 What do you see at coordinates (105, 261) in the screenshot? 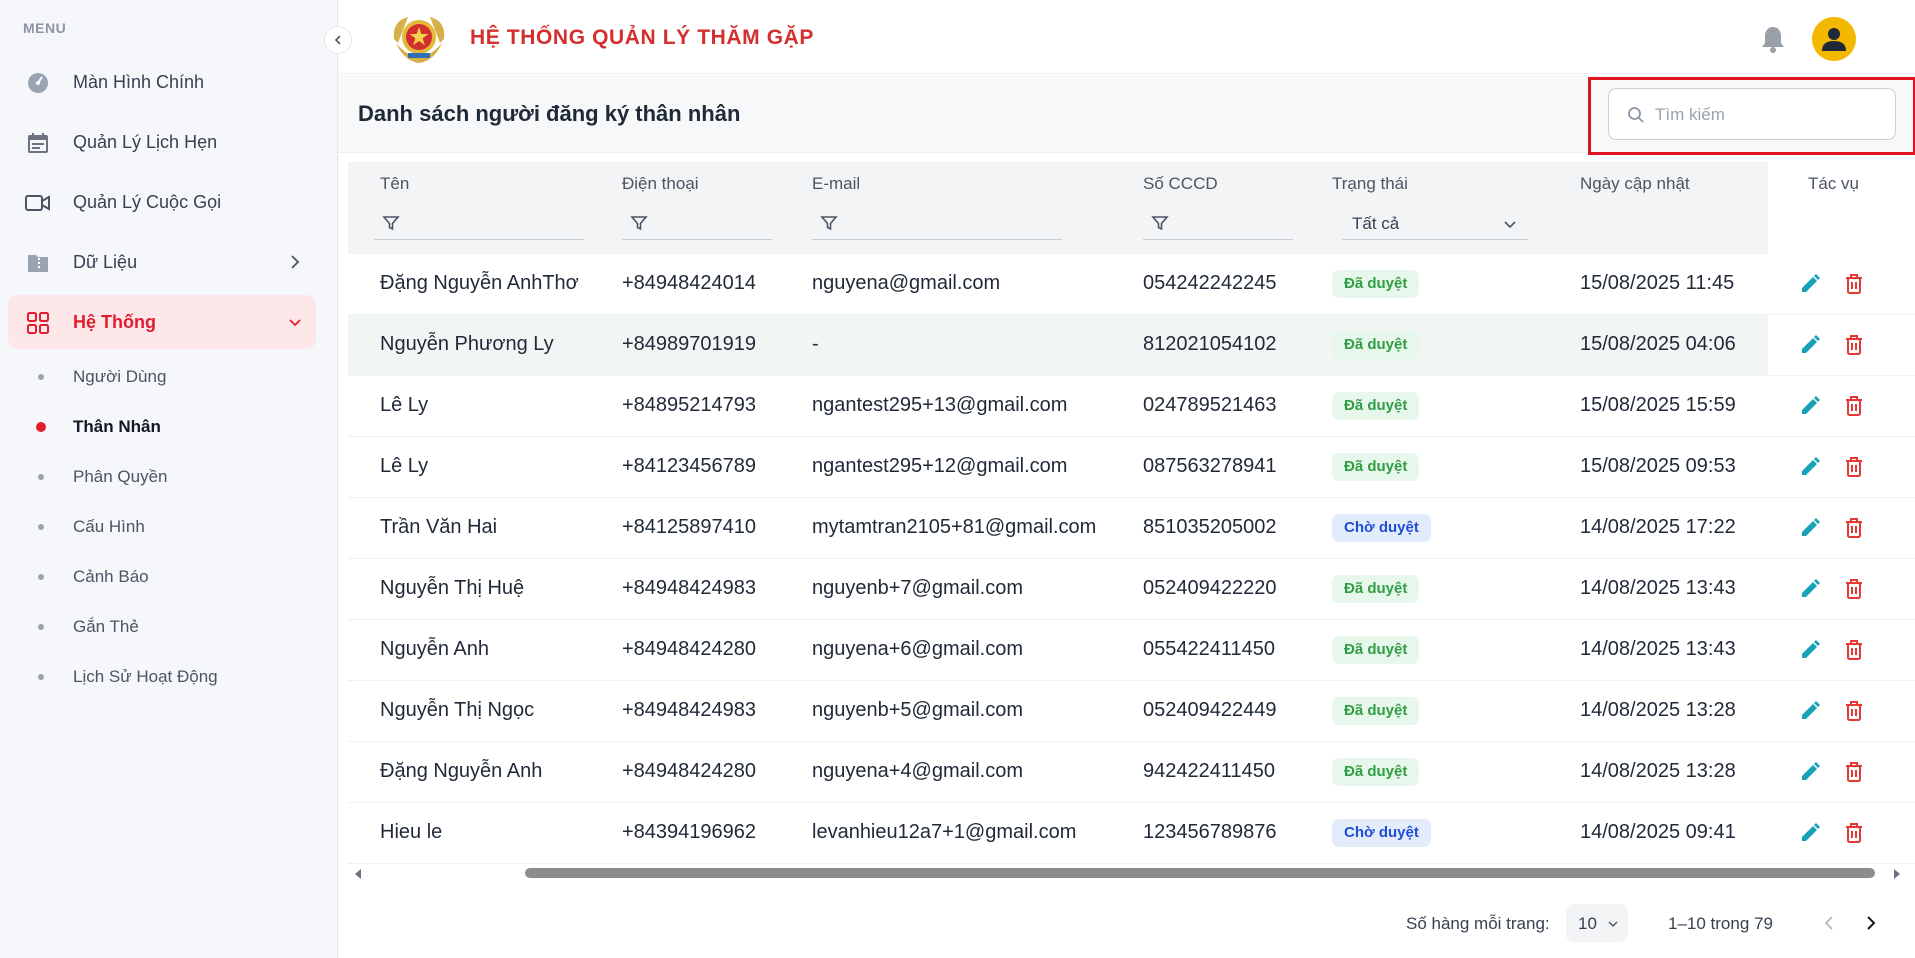
I see `nav-item-label: Dữ Liệu` at bounding box center [105, 261].